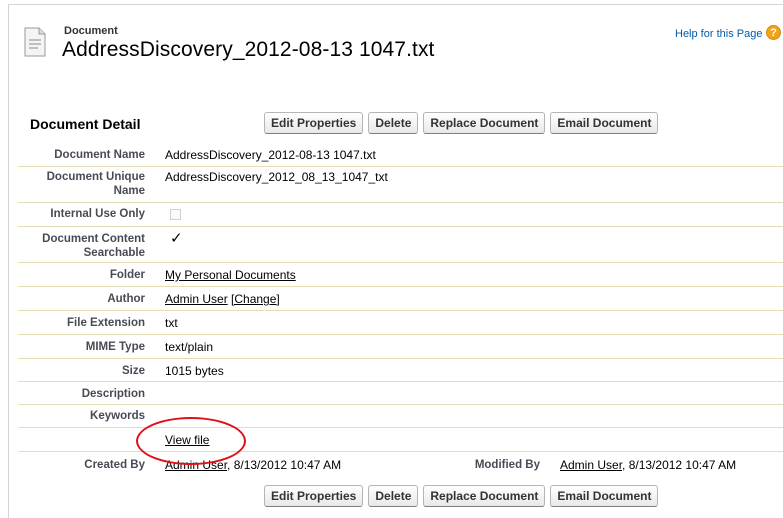 Image resolution: width=783 pixels, height=518 pixels. Describe the element at coordinates (114, 253) in the screenshot. I see `content-searchable-label-line2: Searchable` at that location.